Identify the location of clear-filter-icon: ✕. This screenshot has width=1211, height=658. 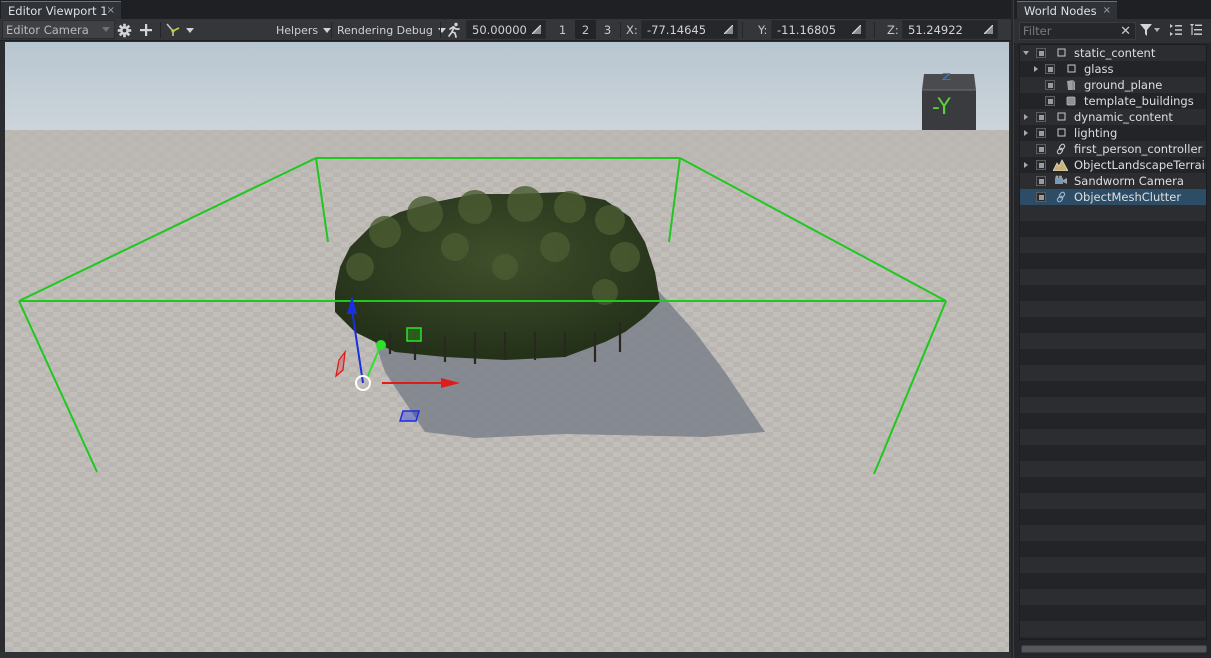
(1125, 31).